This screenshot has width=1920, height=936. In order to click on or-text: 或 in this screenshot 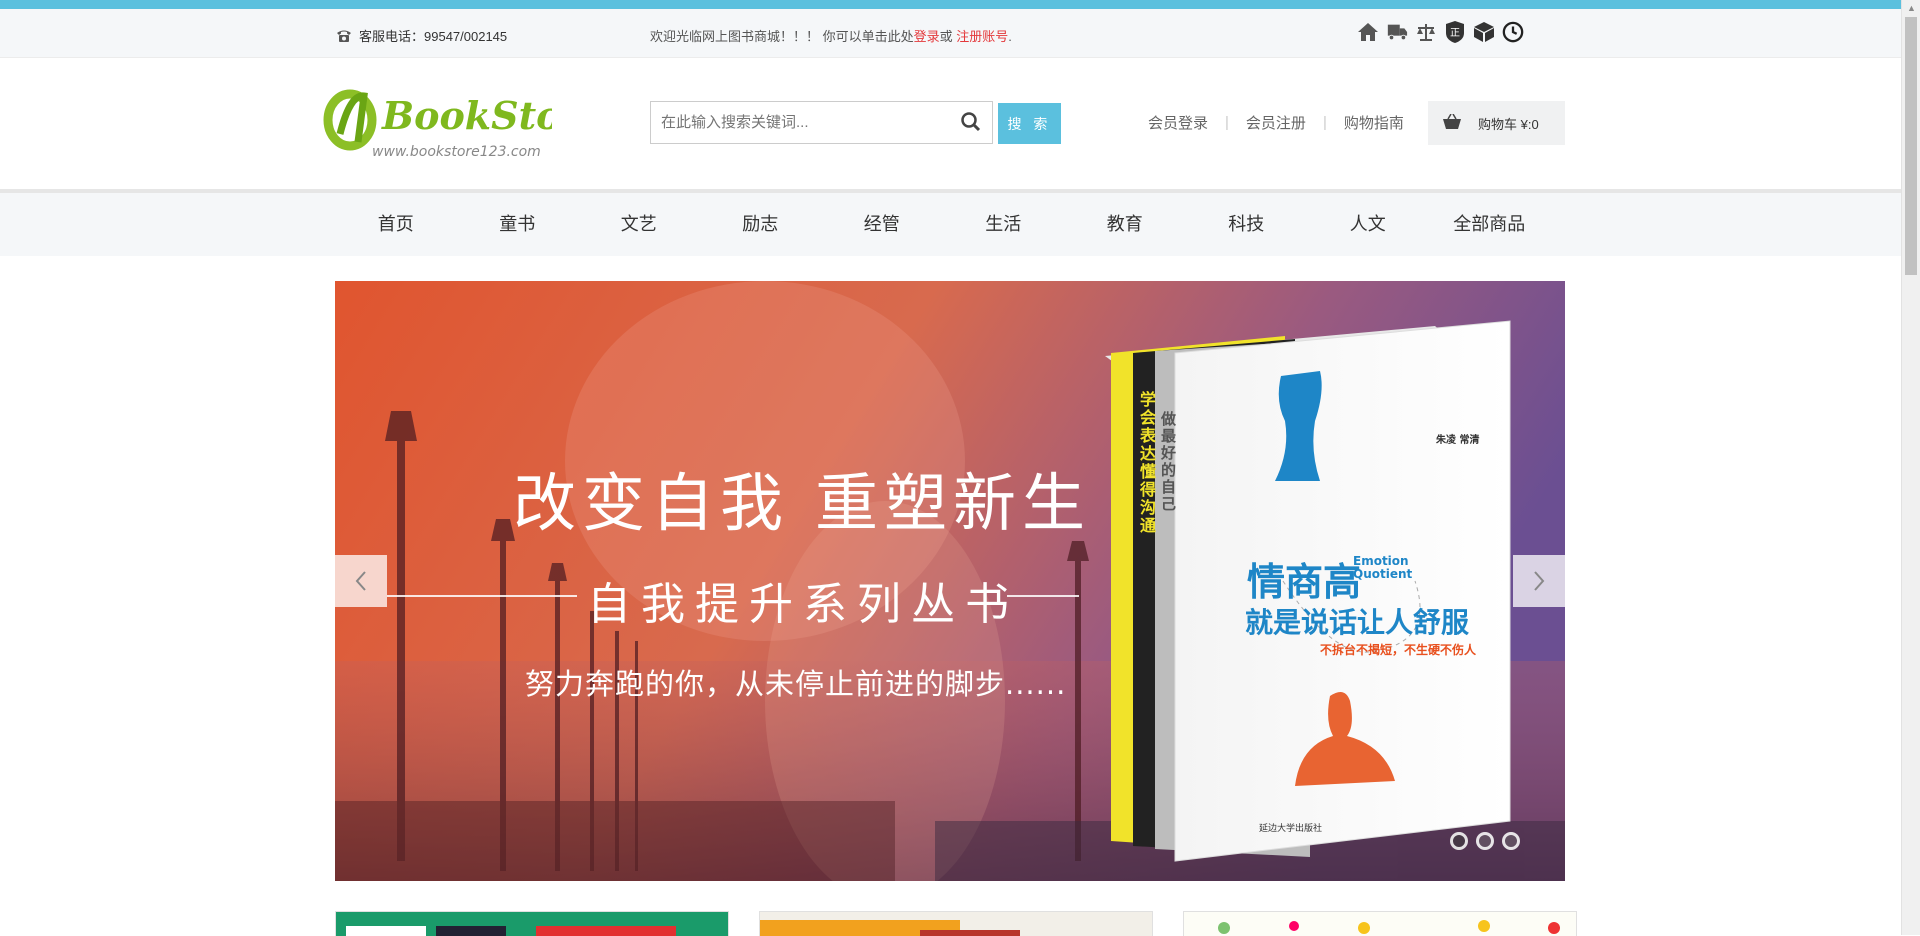, I will do `click(948, 36)`.